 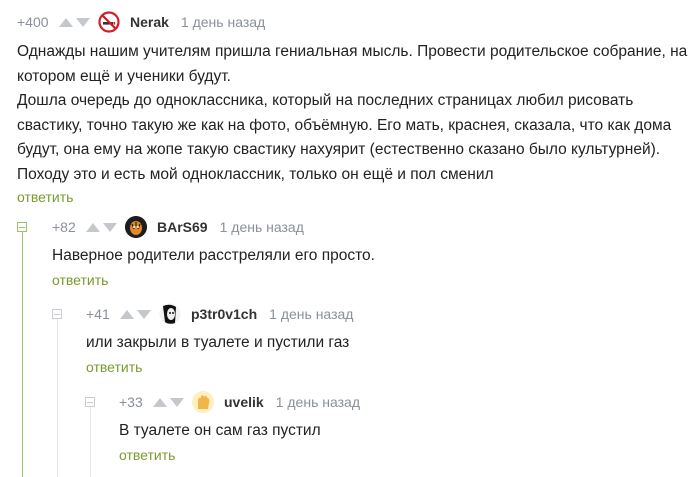 I want to click on comment-rating: +41, so click(x=98, y=314).